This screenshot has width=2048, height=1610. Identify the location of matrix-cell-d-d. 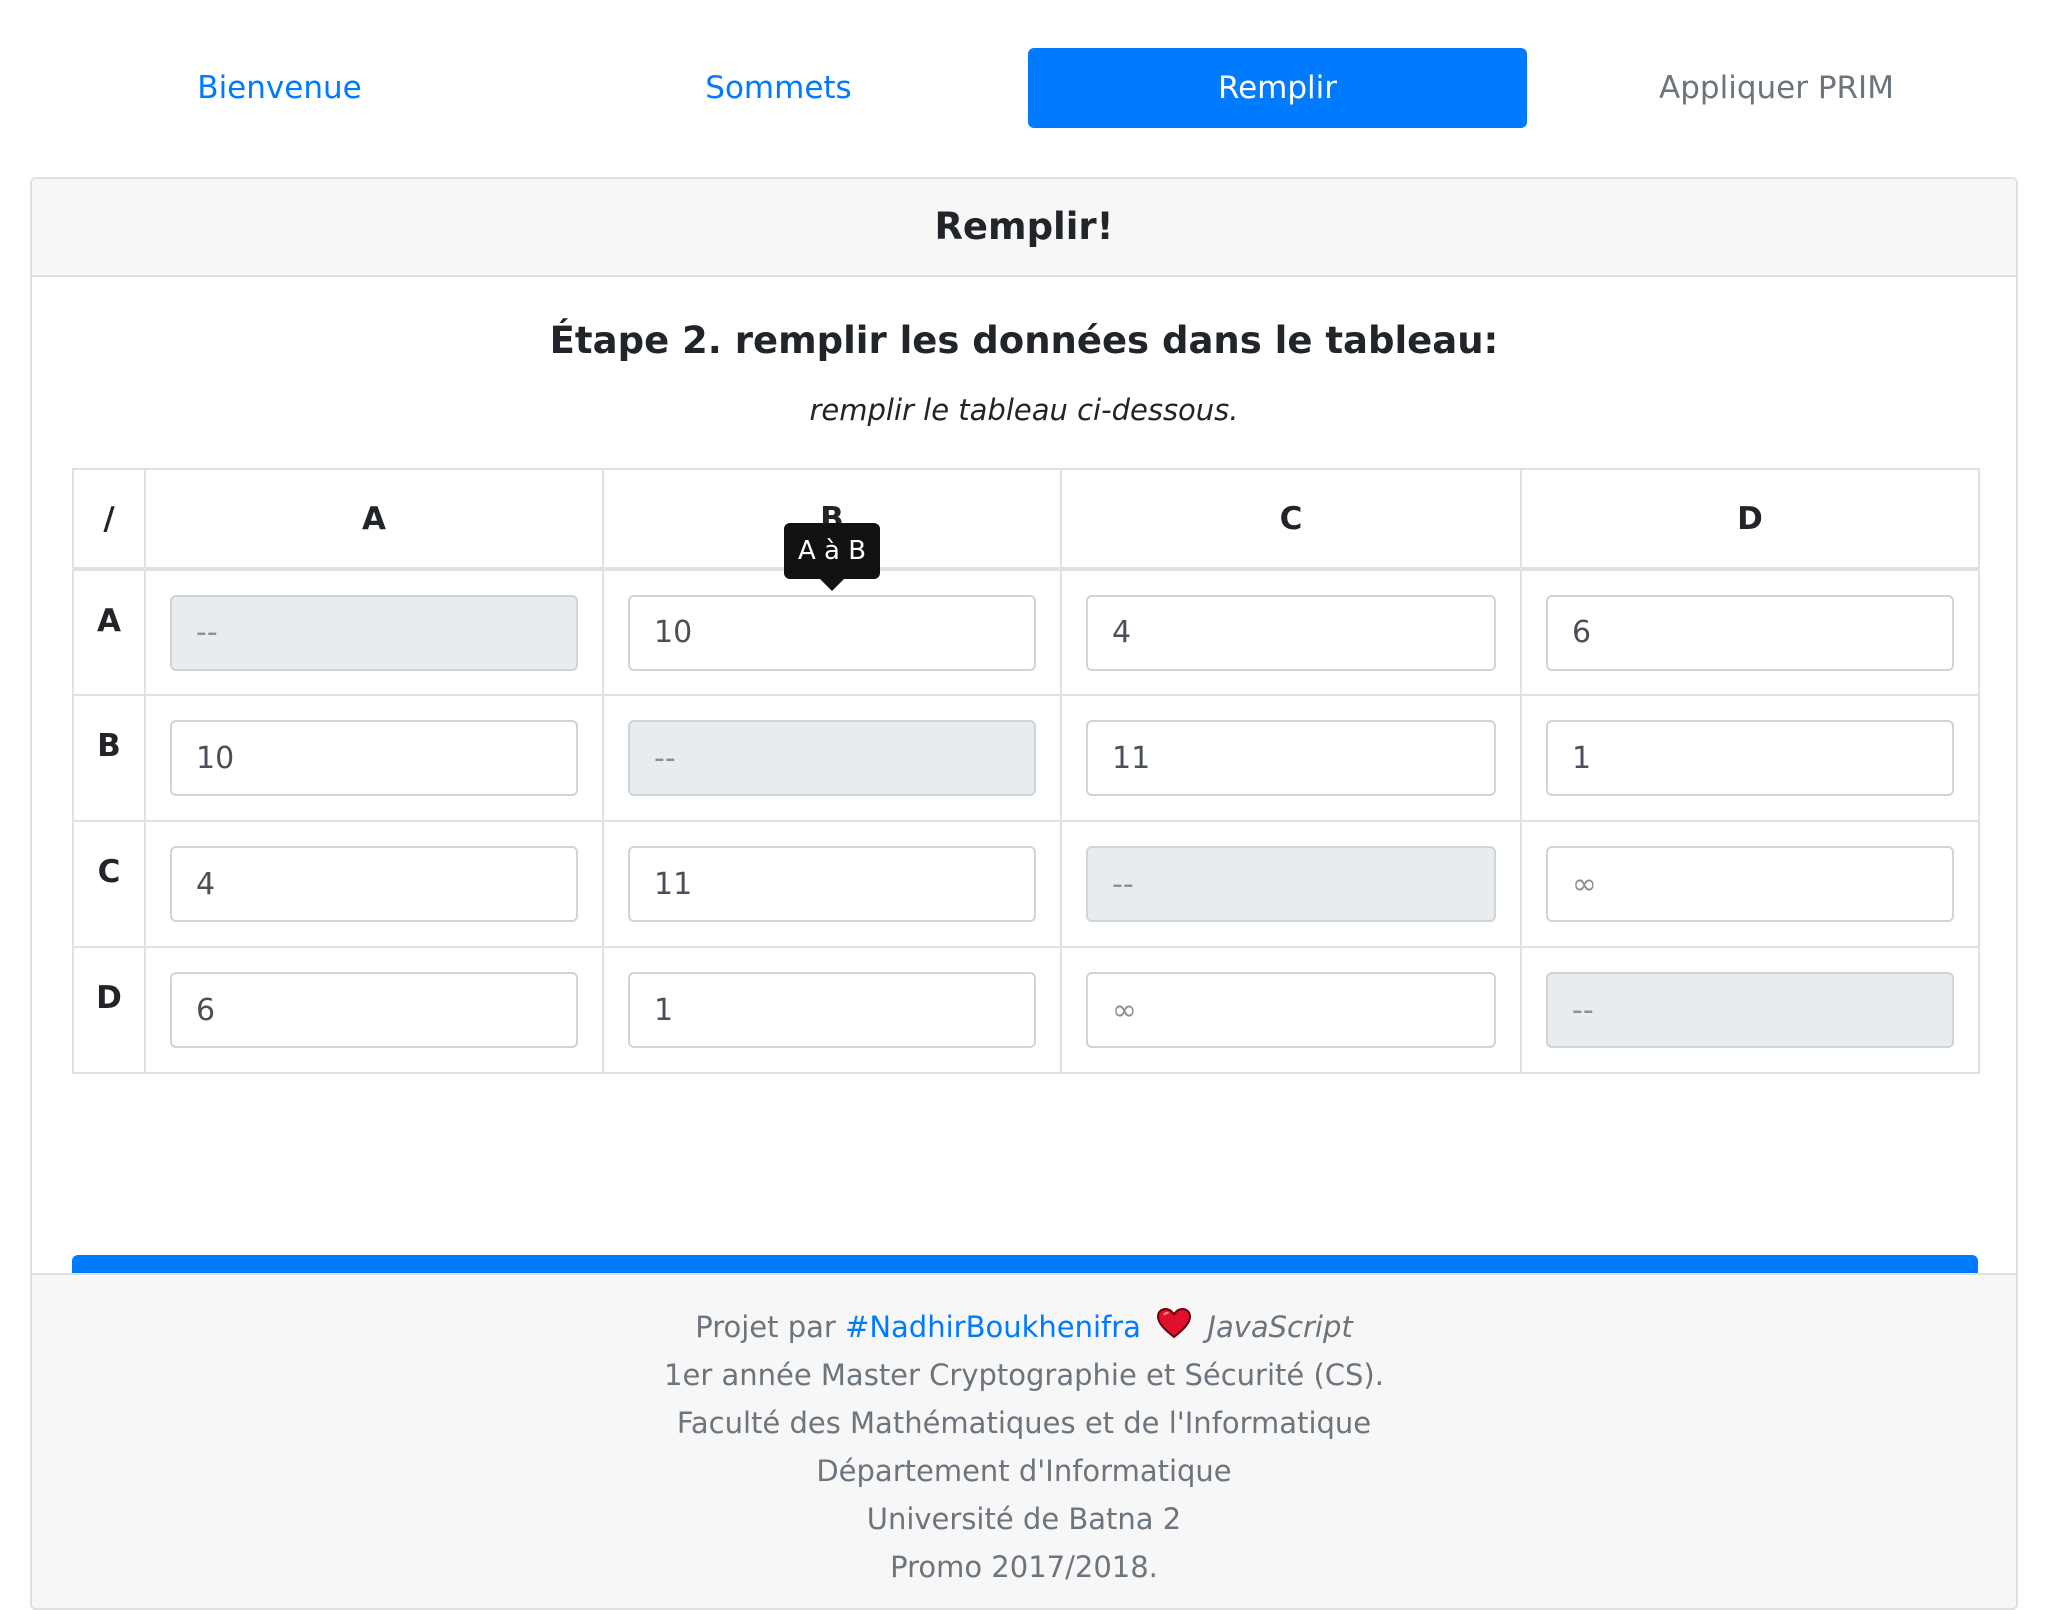
(1750, 1010).